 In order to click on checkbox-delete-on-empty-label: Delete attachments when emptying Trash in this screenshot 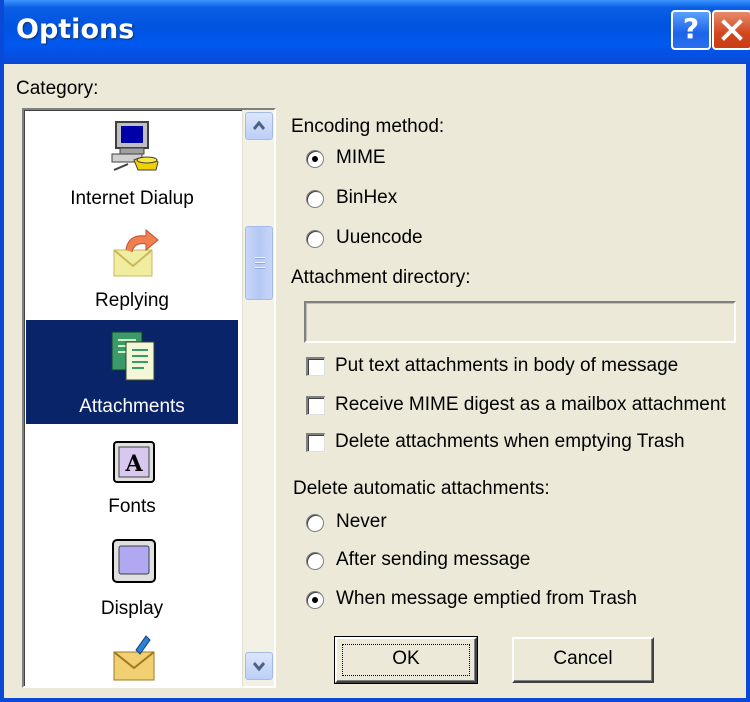, I will do `click(510, 442)`.